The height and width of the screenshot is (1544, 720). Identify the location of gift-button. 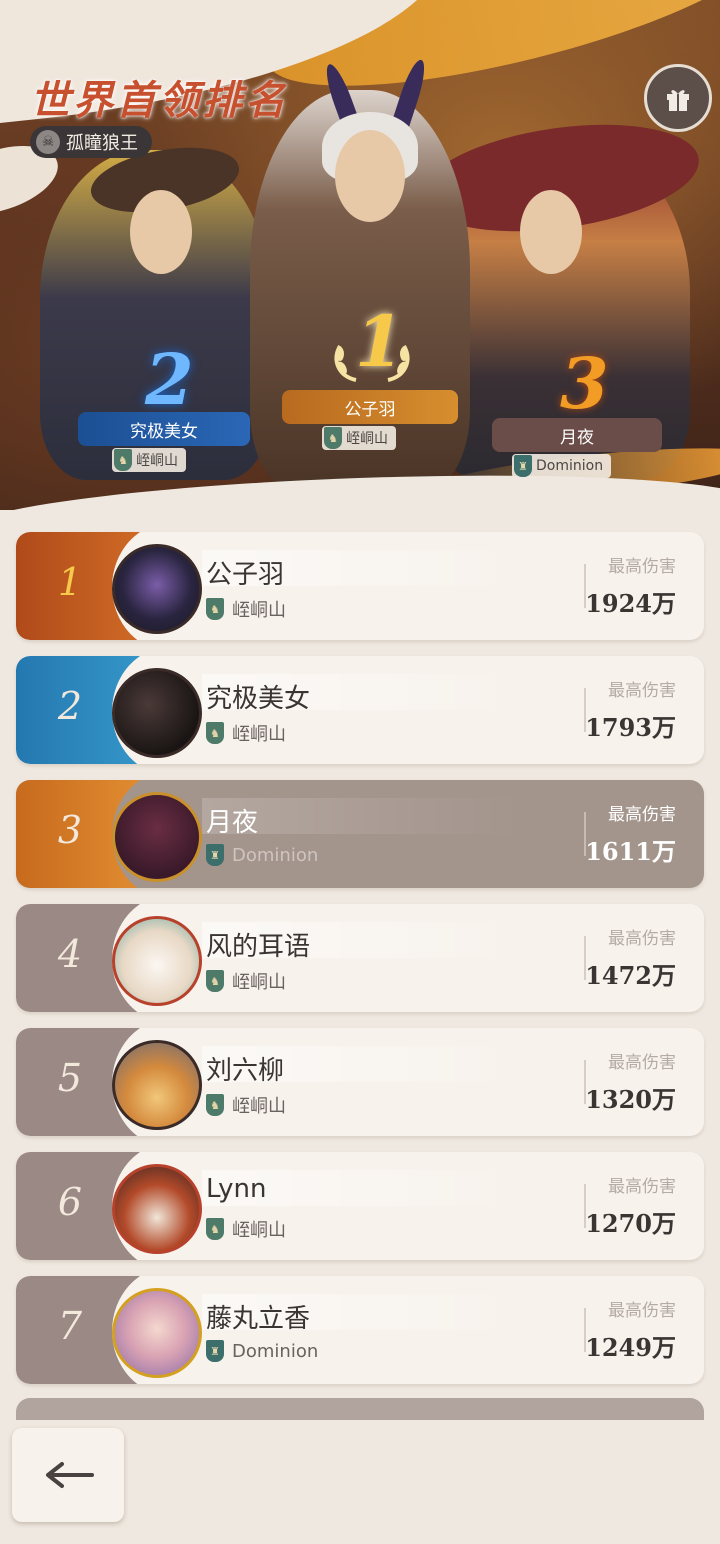
(678, 98).